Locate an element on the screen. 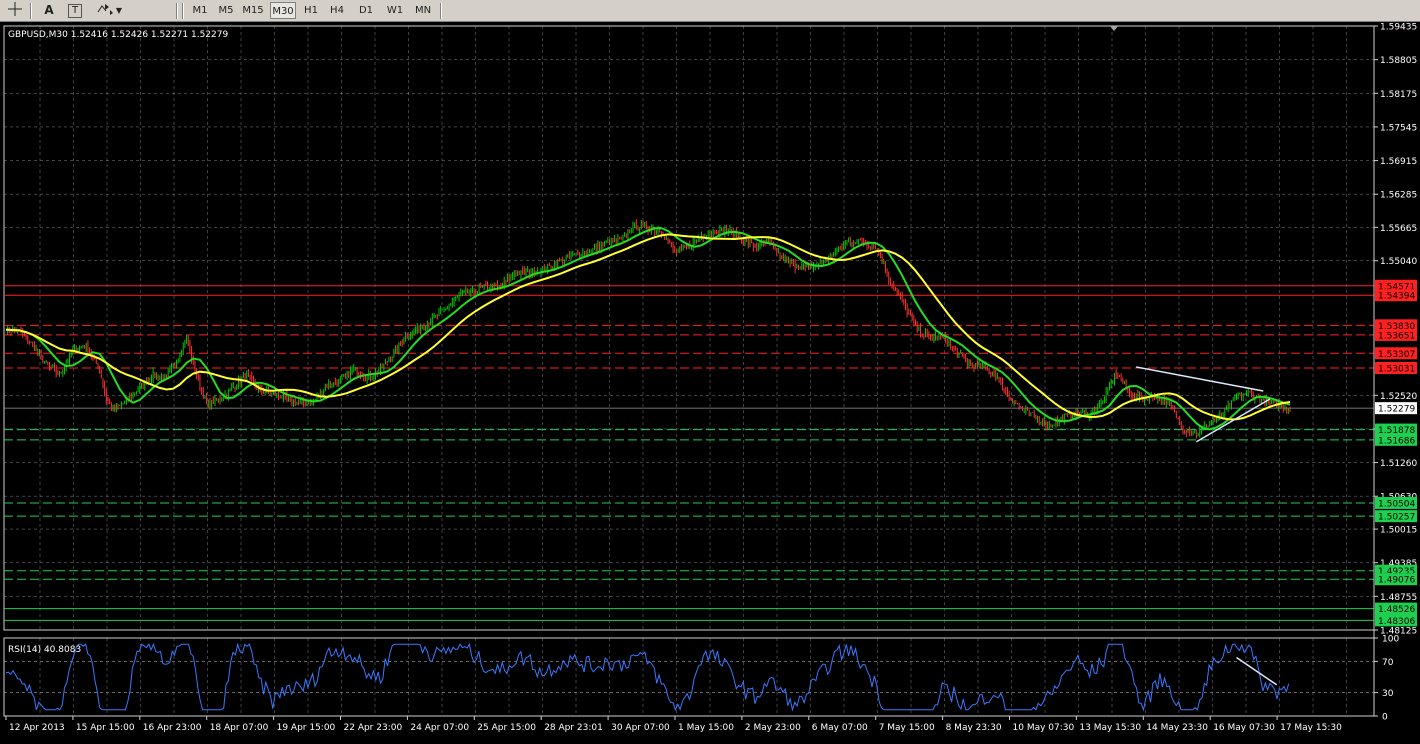 The width and height of the screenshot is (1420, 744). rsi-frame is located at coordinates (689, 677).